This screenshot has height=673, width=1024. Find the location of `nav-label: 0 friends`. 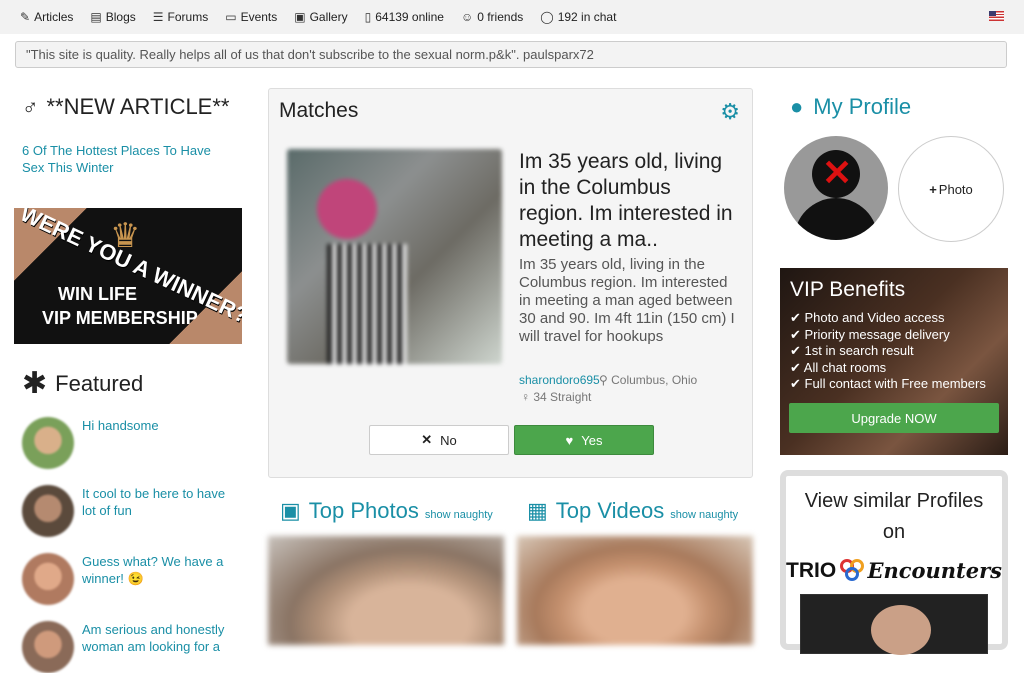

nav-label: 0 friends is located at coordinates (500, 17).